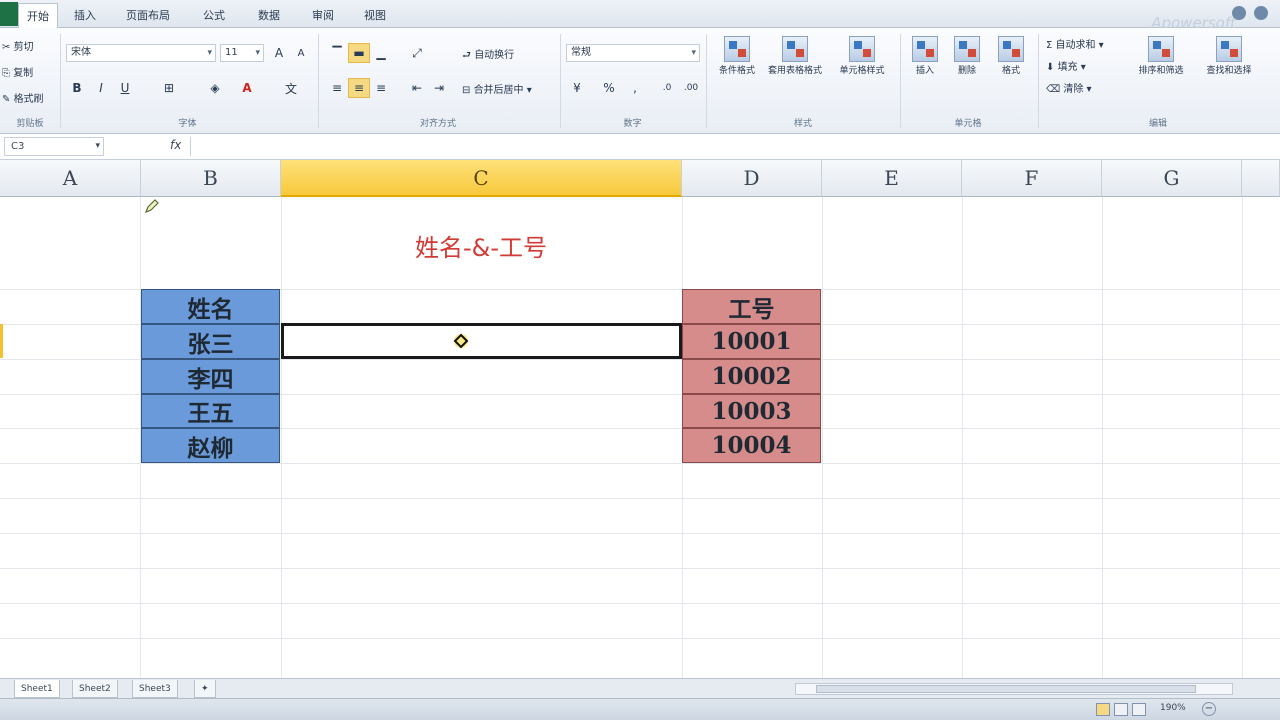 The width and height of the screenshot is (1280, 720). Describe the element at coordinates (211, 178) in the screenshot. I see `column-header-b: B` at that location.